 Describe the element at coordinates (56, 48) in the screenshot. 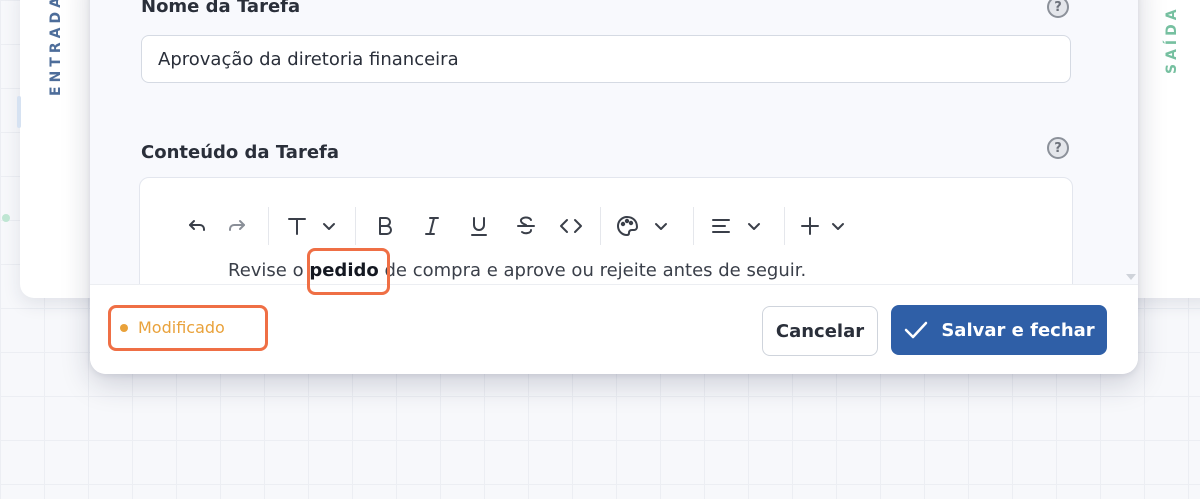

I see `entrada-label: ENTRADA` at that location.